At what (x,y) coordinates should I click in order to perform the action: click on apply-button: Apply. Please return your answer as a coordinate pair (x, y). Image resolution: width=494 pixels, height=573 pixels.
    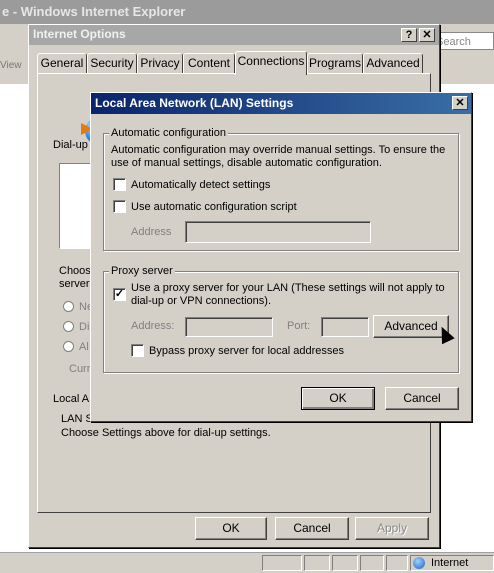
    Looking at the image, I should click on (392, 528).